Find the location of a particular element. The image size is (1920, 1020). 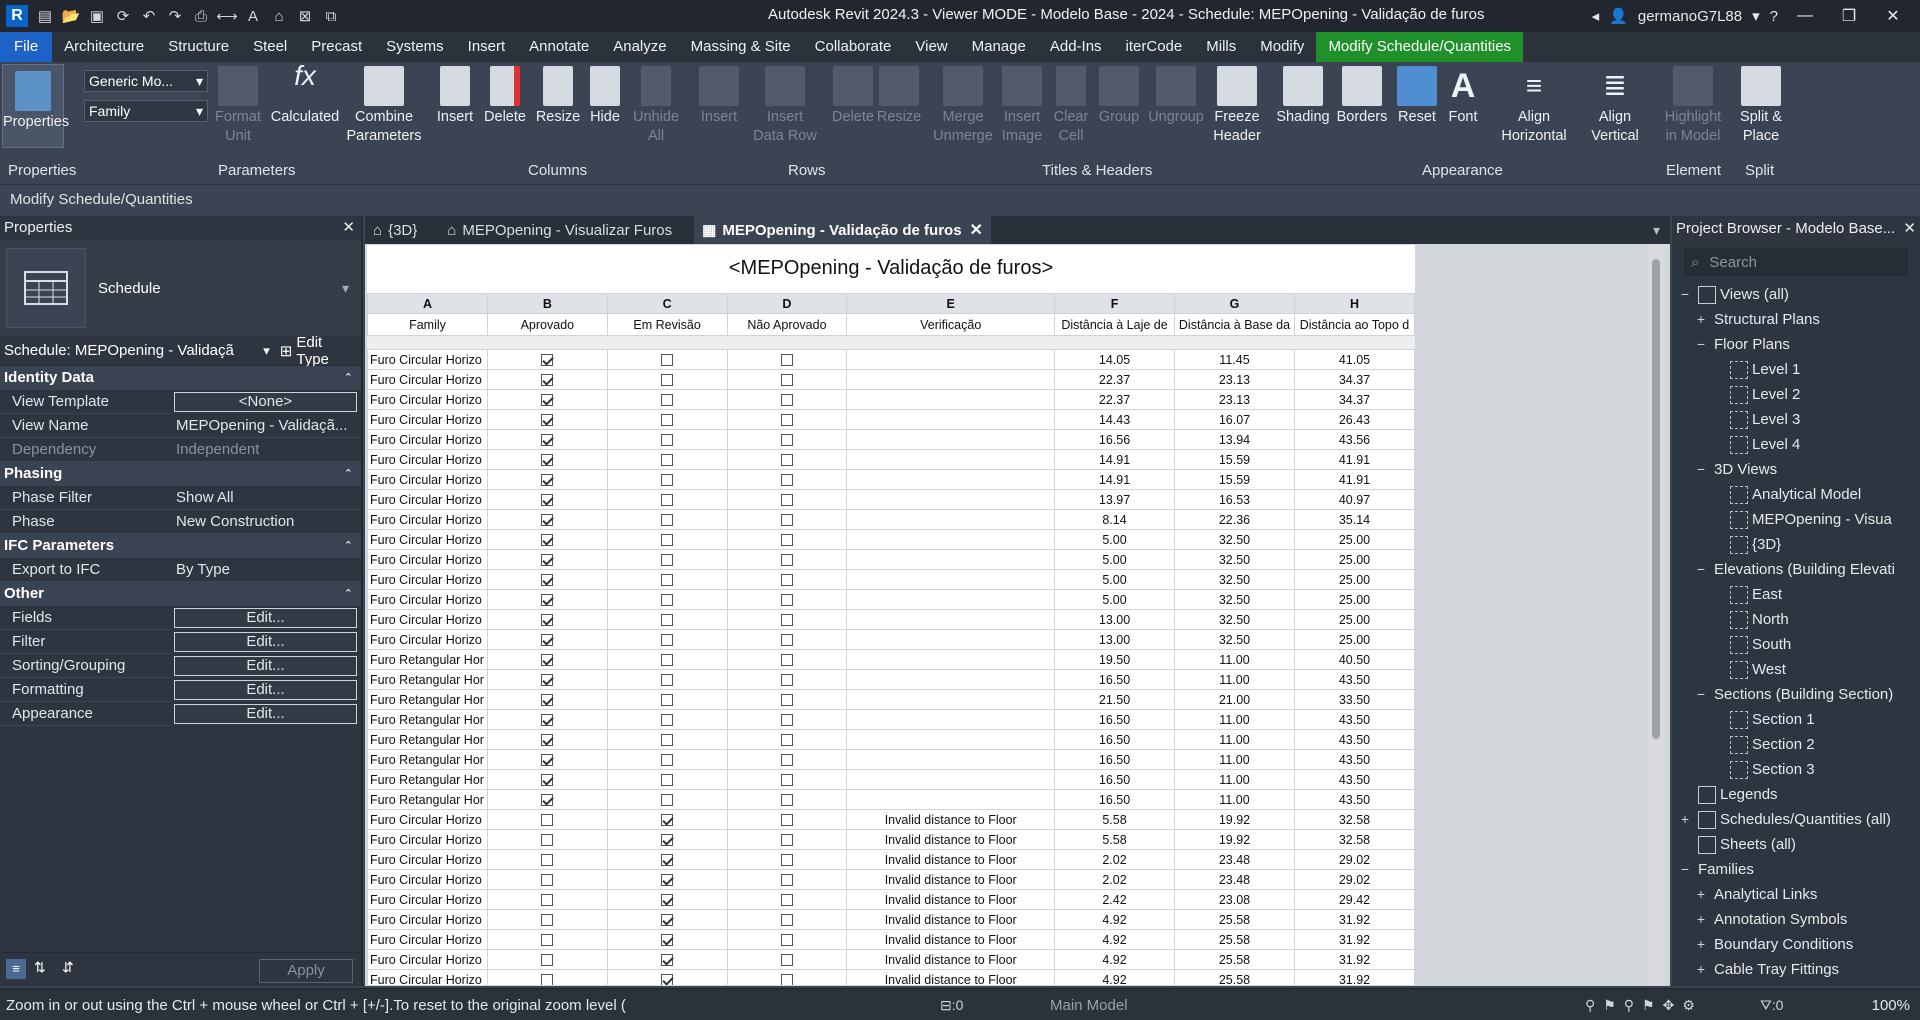

browser-item: Analytical Model is located at coordinates (1796, 494).